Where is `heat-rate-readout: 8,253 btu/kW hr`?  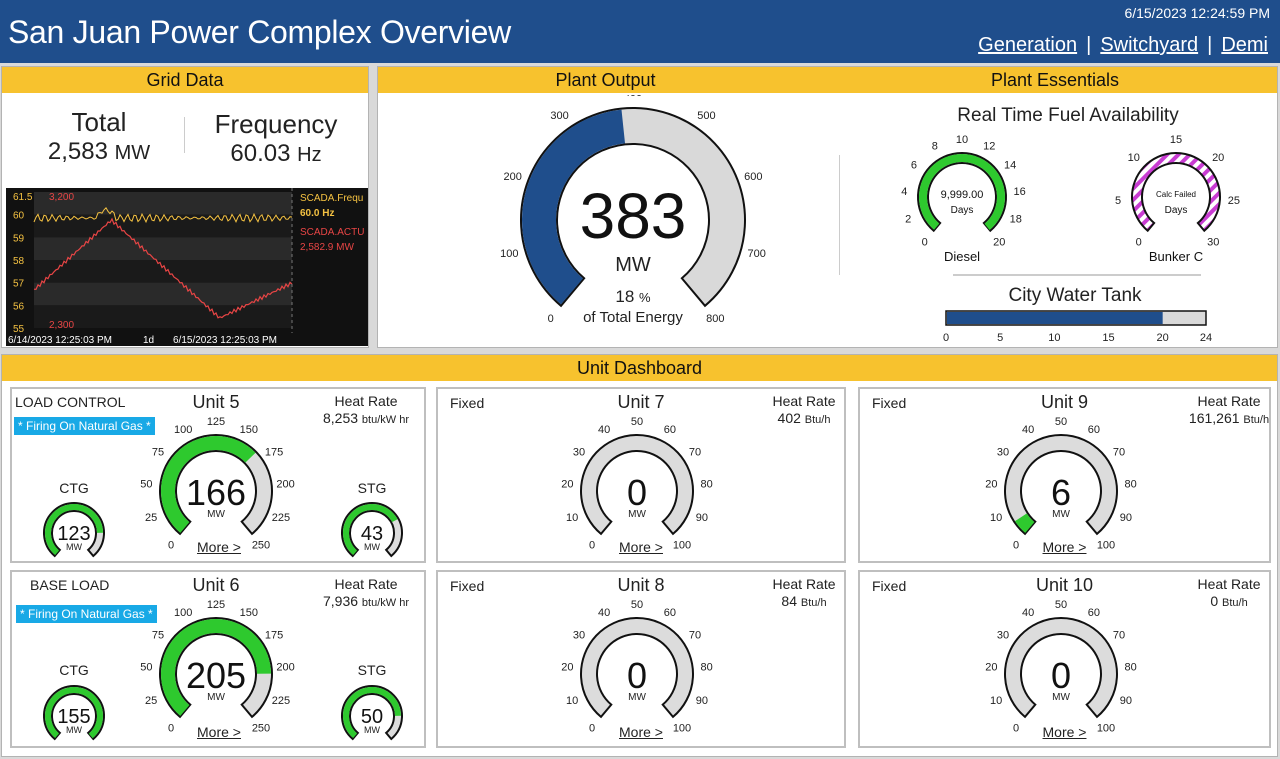 heat-rate-readout: 8,253 btu/kW hr is located at coordinates (366, 418).